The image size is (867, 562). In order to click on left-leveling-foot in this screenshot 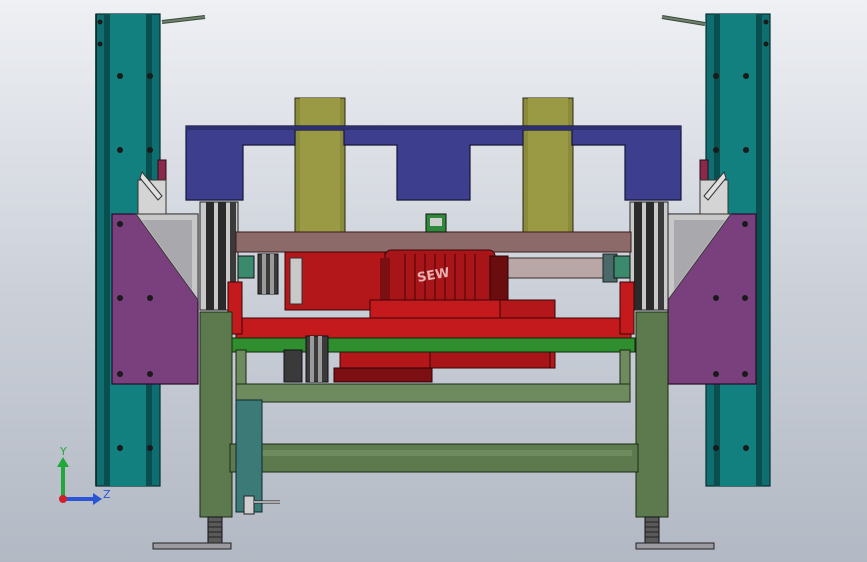, I will do `click(192, 533)`.